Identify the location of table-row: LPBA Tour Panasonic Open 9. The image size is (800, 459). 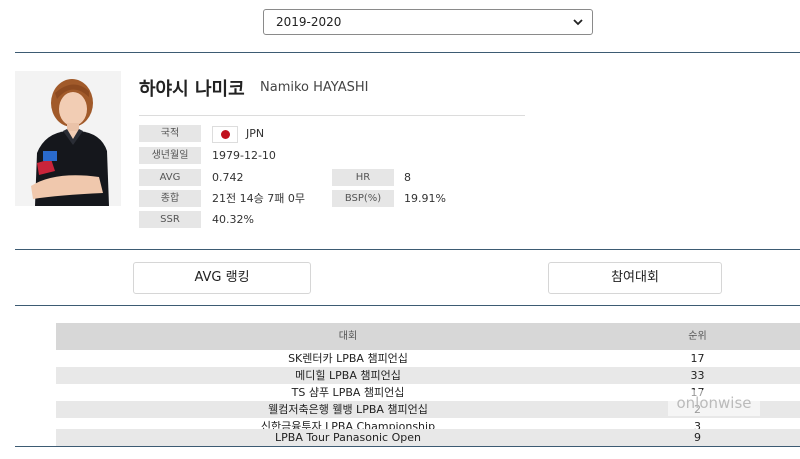
(428, 437).